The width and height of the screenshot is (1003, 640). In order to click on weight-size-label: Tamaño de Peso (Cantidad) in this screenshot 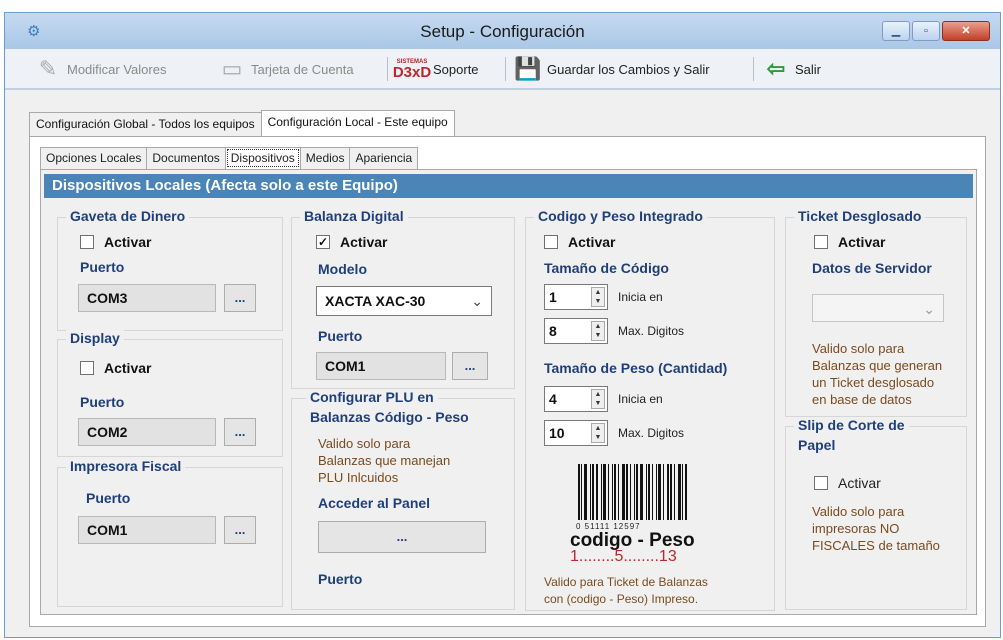, I will do `click(636, 368)`.